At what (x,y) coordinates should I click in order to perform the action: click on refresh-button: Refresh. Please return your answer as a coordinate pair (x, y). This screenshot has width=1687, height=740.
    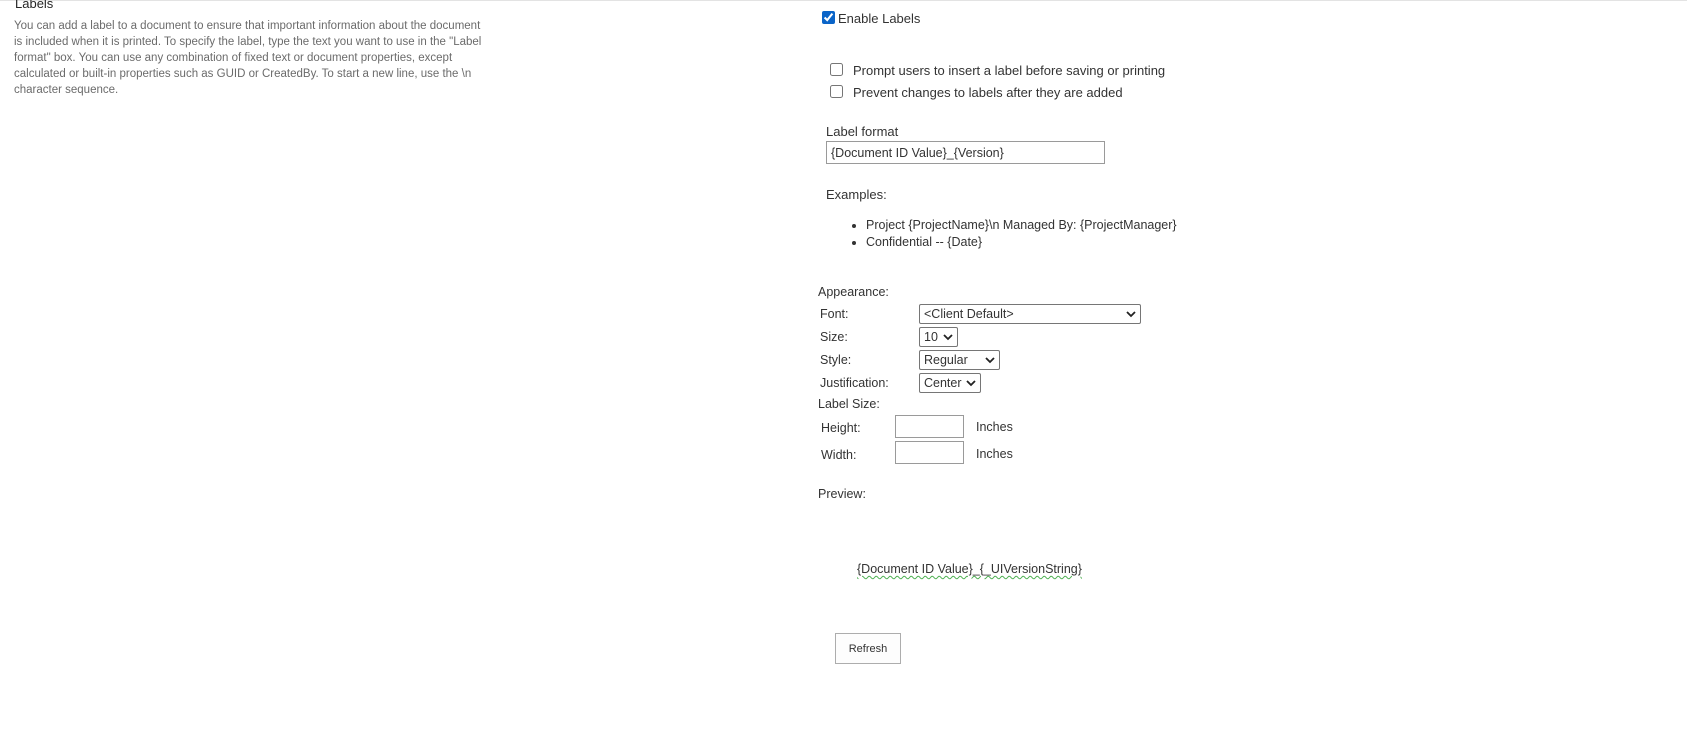
    Looking at the image, I should click on (868, 648).